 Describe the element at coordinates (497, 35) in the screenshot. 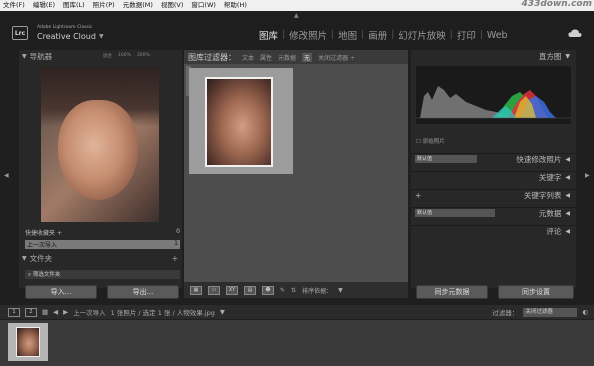

I see `module-web: Web` at that location.